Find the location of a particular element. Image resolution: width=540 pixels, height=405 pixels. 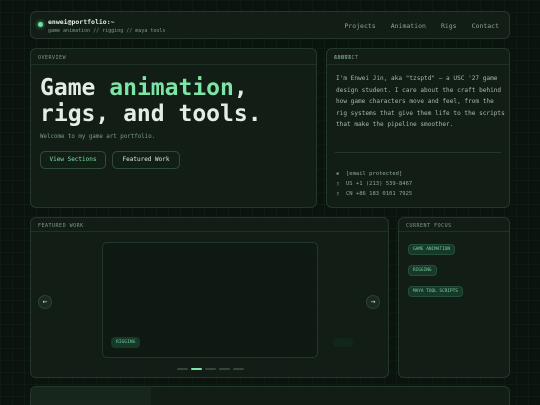

nav-animation: Animation is located at coordinates (408, 26).